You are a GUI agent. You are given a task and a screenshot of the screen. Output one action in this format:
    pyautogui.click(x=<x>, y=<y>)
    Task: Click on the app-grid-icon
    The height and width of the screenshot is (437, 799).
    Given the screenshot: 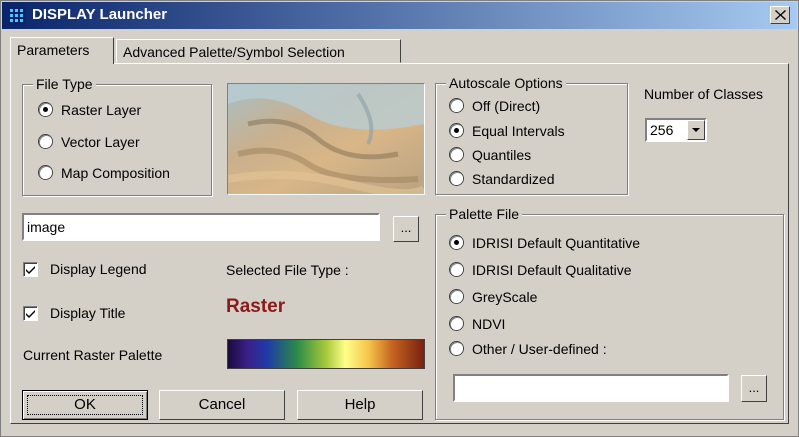 What is the action you would take?
    pyautogui.click(x=17, y=16)
    